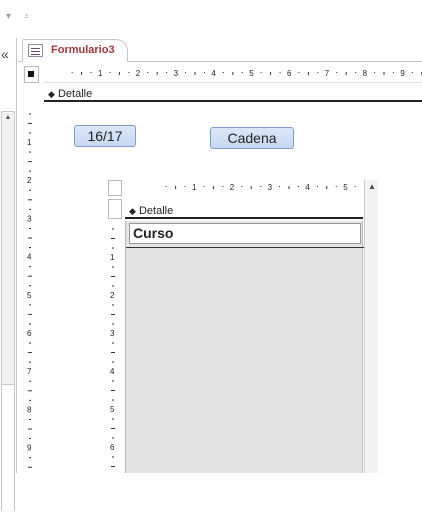 This screenshot has height=512, width=422. I want to click on subform-horizontal-ruler: 123456, so click(244, 188).